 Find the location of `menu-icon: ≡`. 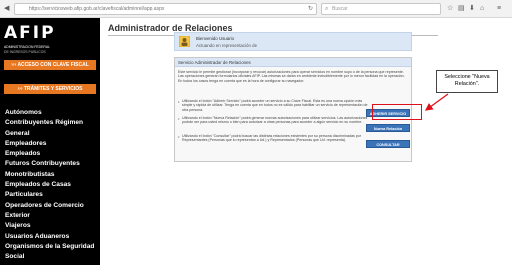

menu-icon: ≡ is located at coordinates (499, 8).